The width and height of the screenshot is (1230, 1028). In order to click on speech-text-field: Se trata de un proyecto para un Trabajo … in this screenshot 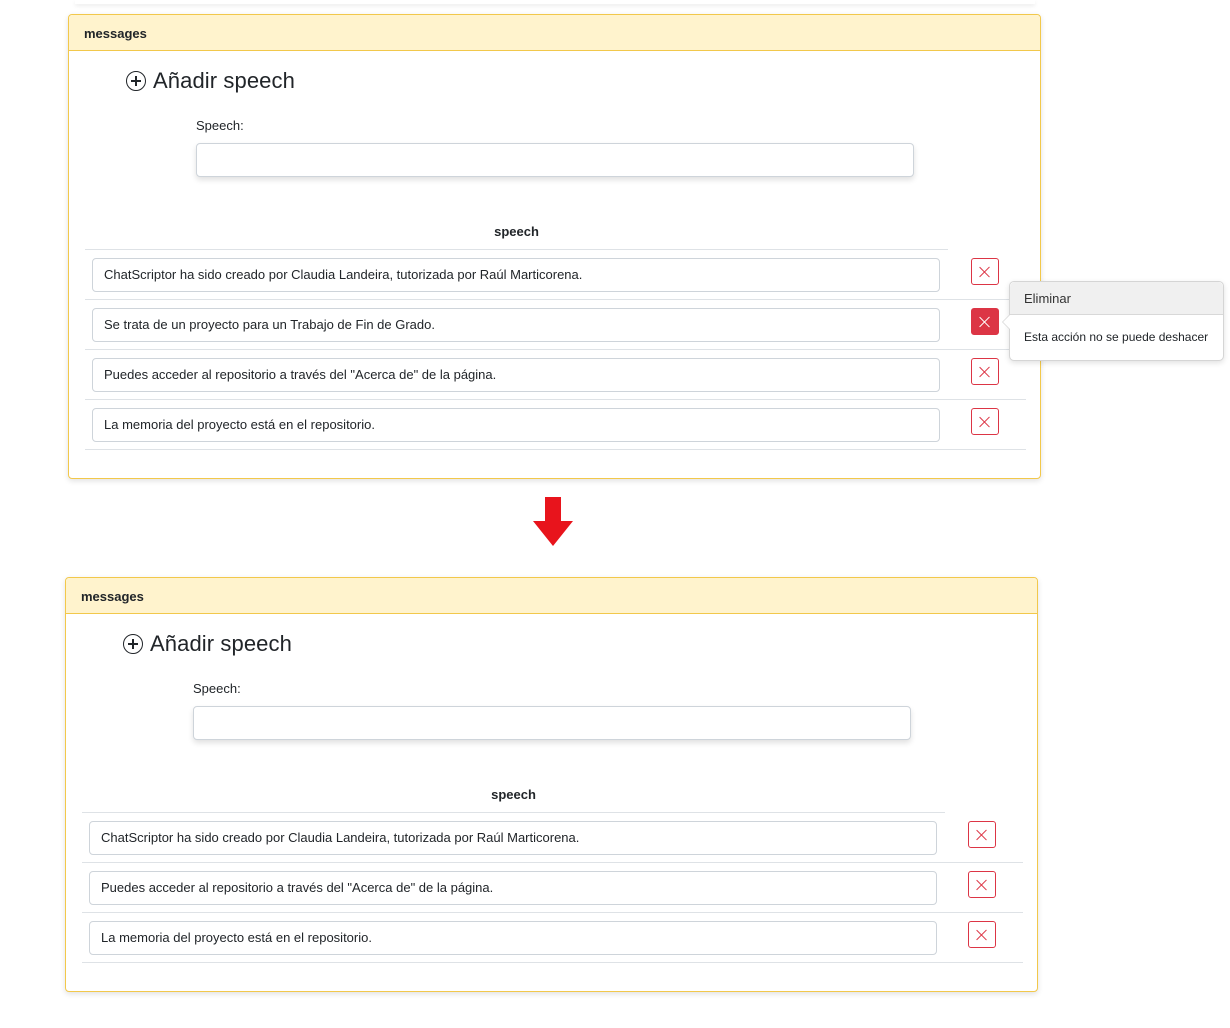, I will do `click(516, 325)`.